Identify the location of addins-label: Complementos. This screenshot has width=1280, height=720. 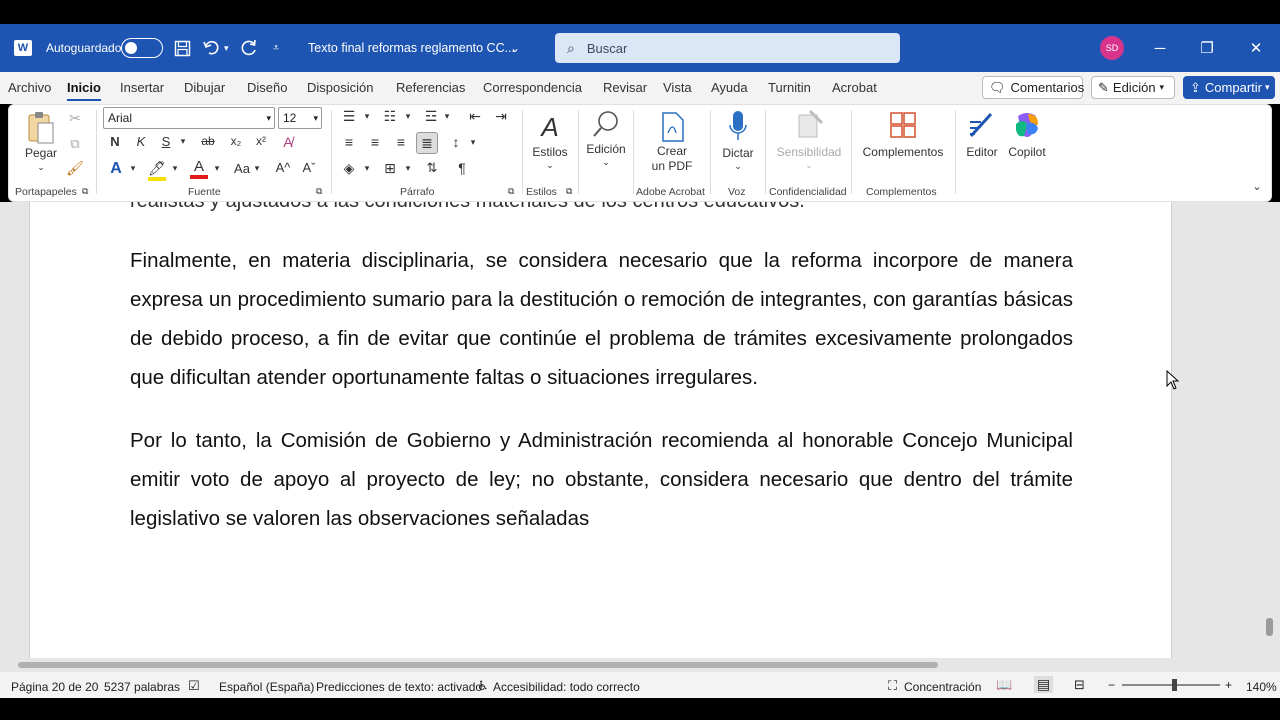
(903, 152).